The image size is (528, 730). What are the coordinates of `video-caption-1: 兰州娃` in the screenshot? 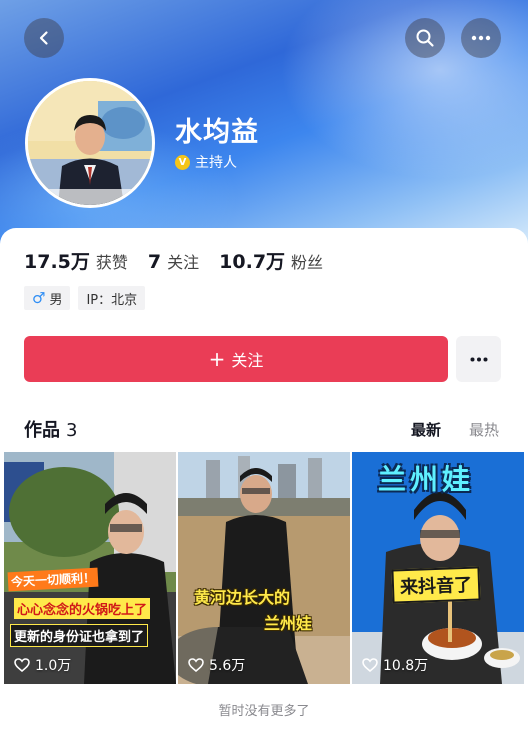 It's located at (426, 479).